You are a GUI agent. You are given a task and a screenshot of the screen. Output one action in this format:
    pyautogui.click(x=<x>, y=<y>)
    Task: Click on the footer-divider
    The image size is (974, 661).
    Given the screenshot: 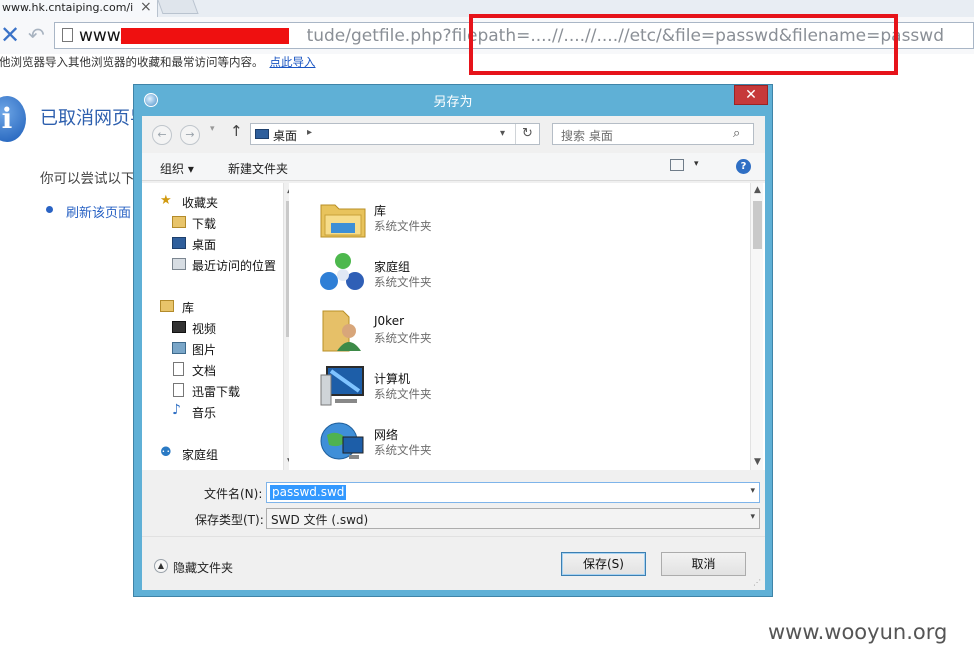 What is the action you would take?
    pyautogui.click(x=453, y=536)
    